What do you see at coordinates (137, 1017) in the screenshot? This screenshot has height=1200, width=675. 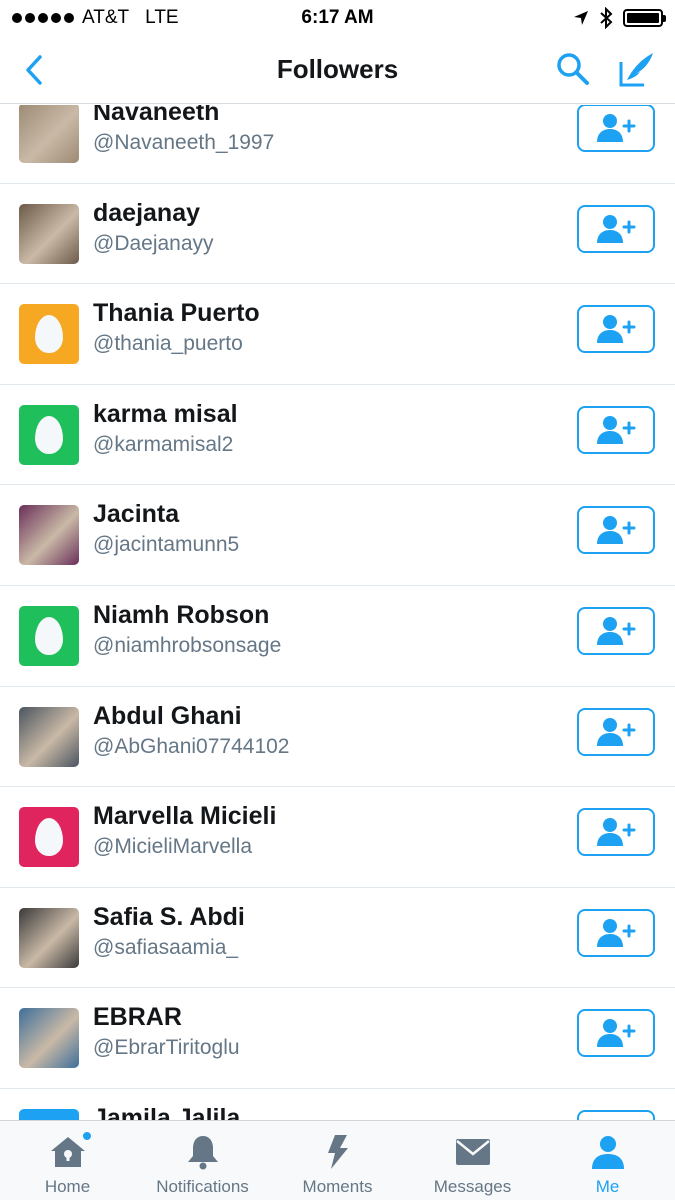 I see `follower-name: EBRAR` at bounding box center [137, 1017].